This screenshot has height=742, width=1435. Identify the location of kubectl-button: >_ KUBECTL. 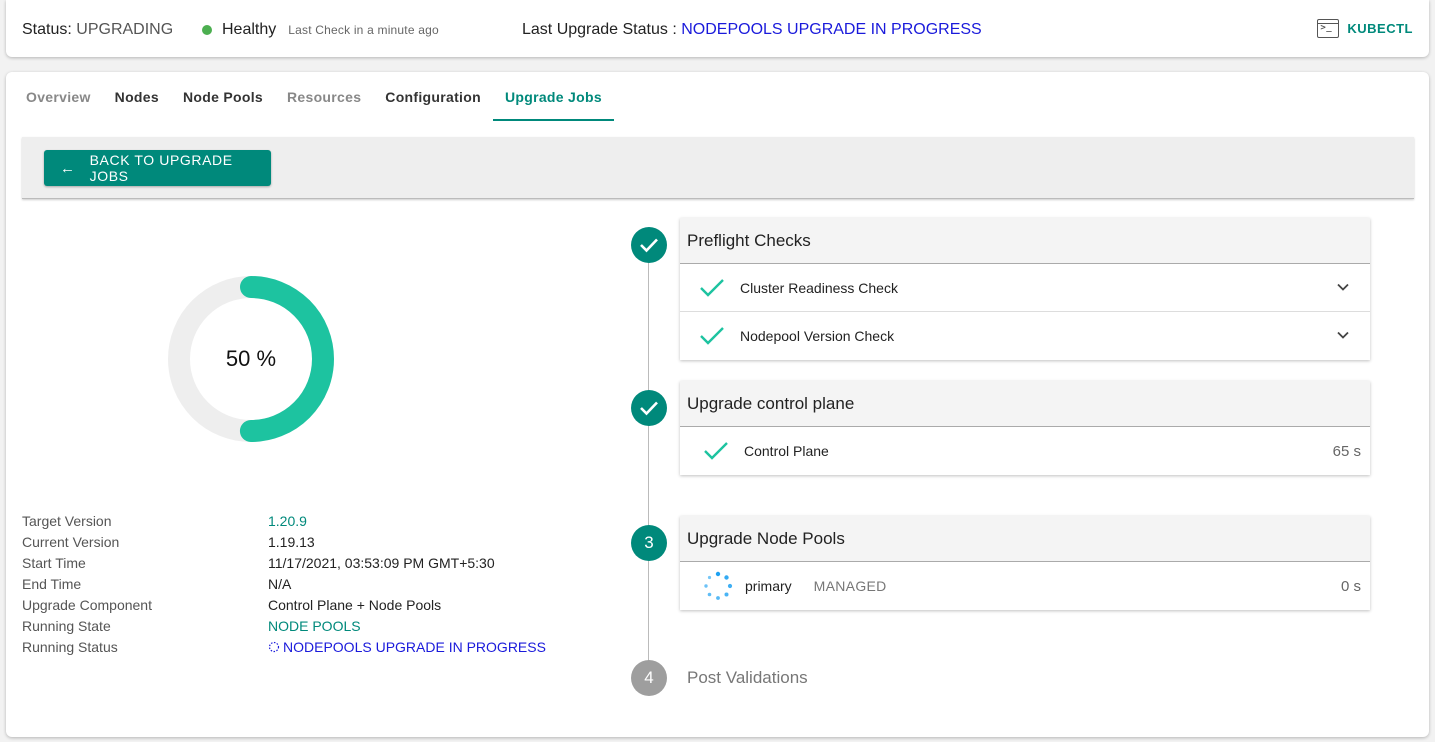
(1365, 28).